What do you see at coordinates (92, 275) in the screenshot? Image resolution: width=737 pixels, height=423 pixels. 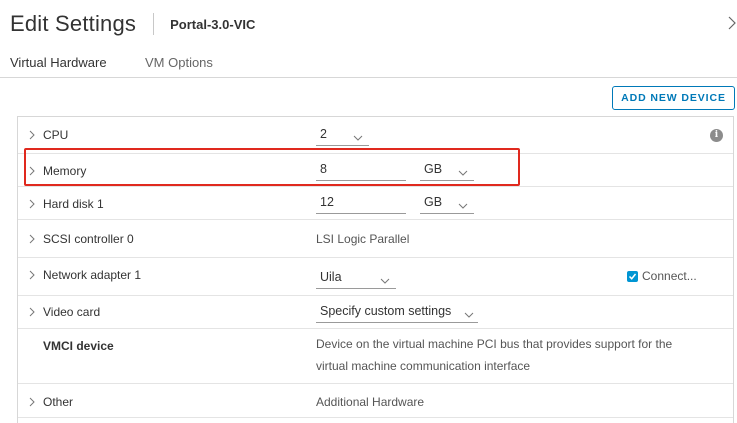 I see `network-label: Network adapter 1` at bounding box center [92, 275].